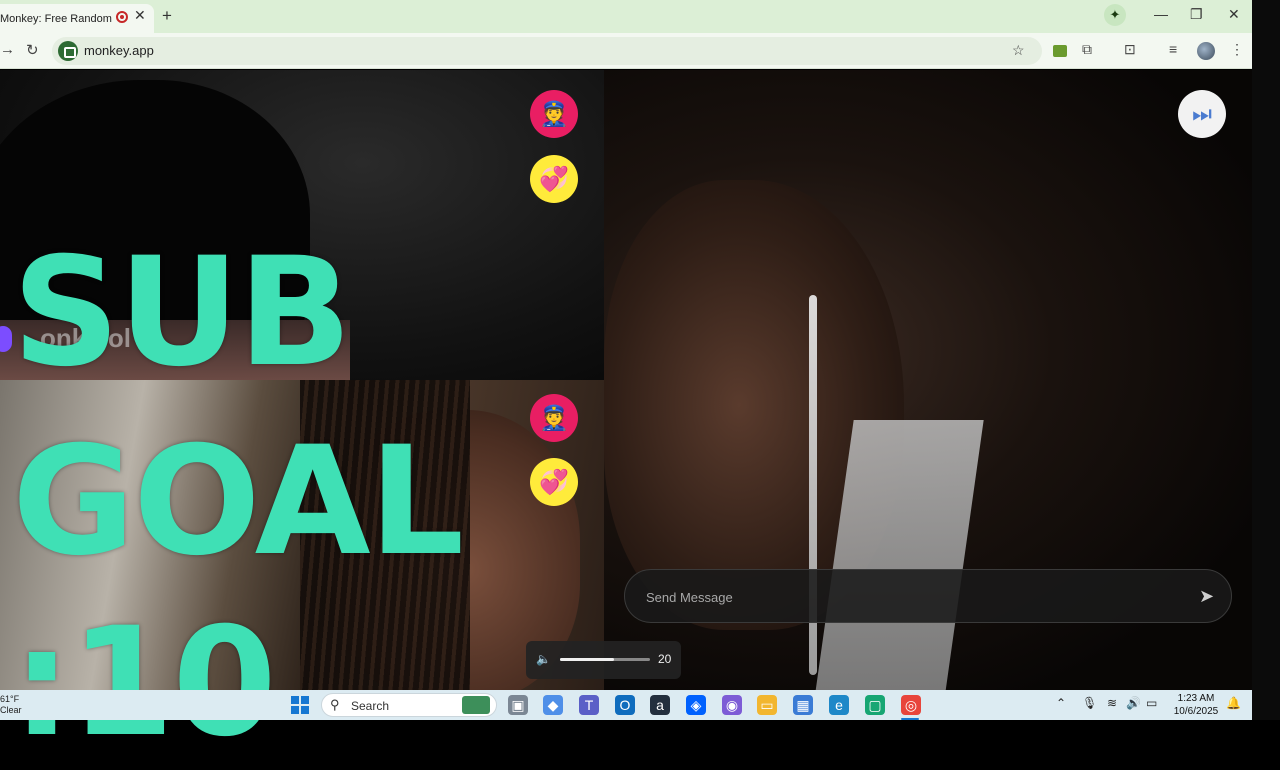 This screenshot has height=770, width=1280. I want to click on volume-control: 🔈 20, so click(603, 660).